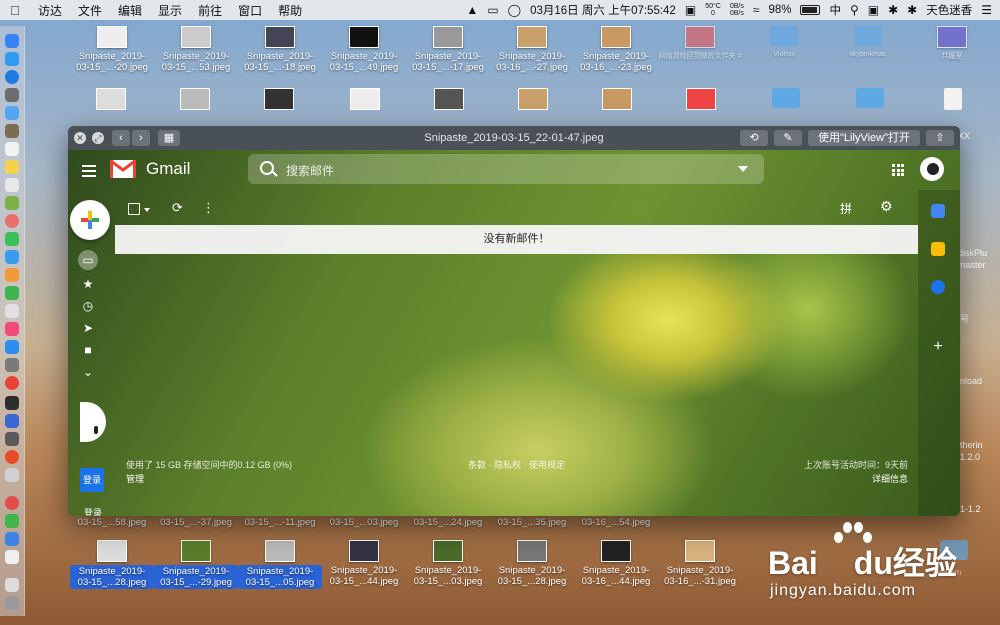  What do you see at coordinates (12, 113) in the screenshot?
I see `mail-icon` at bounding box center [12, 113].